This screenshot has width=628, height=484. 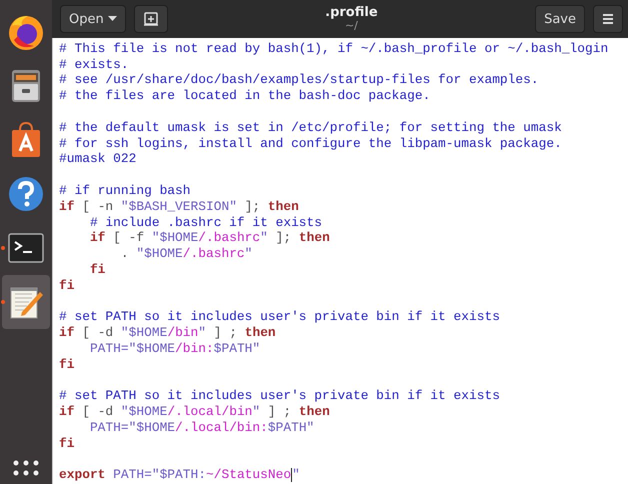 I want to click on dock-item-highlight, so click(x=26, y=302).